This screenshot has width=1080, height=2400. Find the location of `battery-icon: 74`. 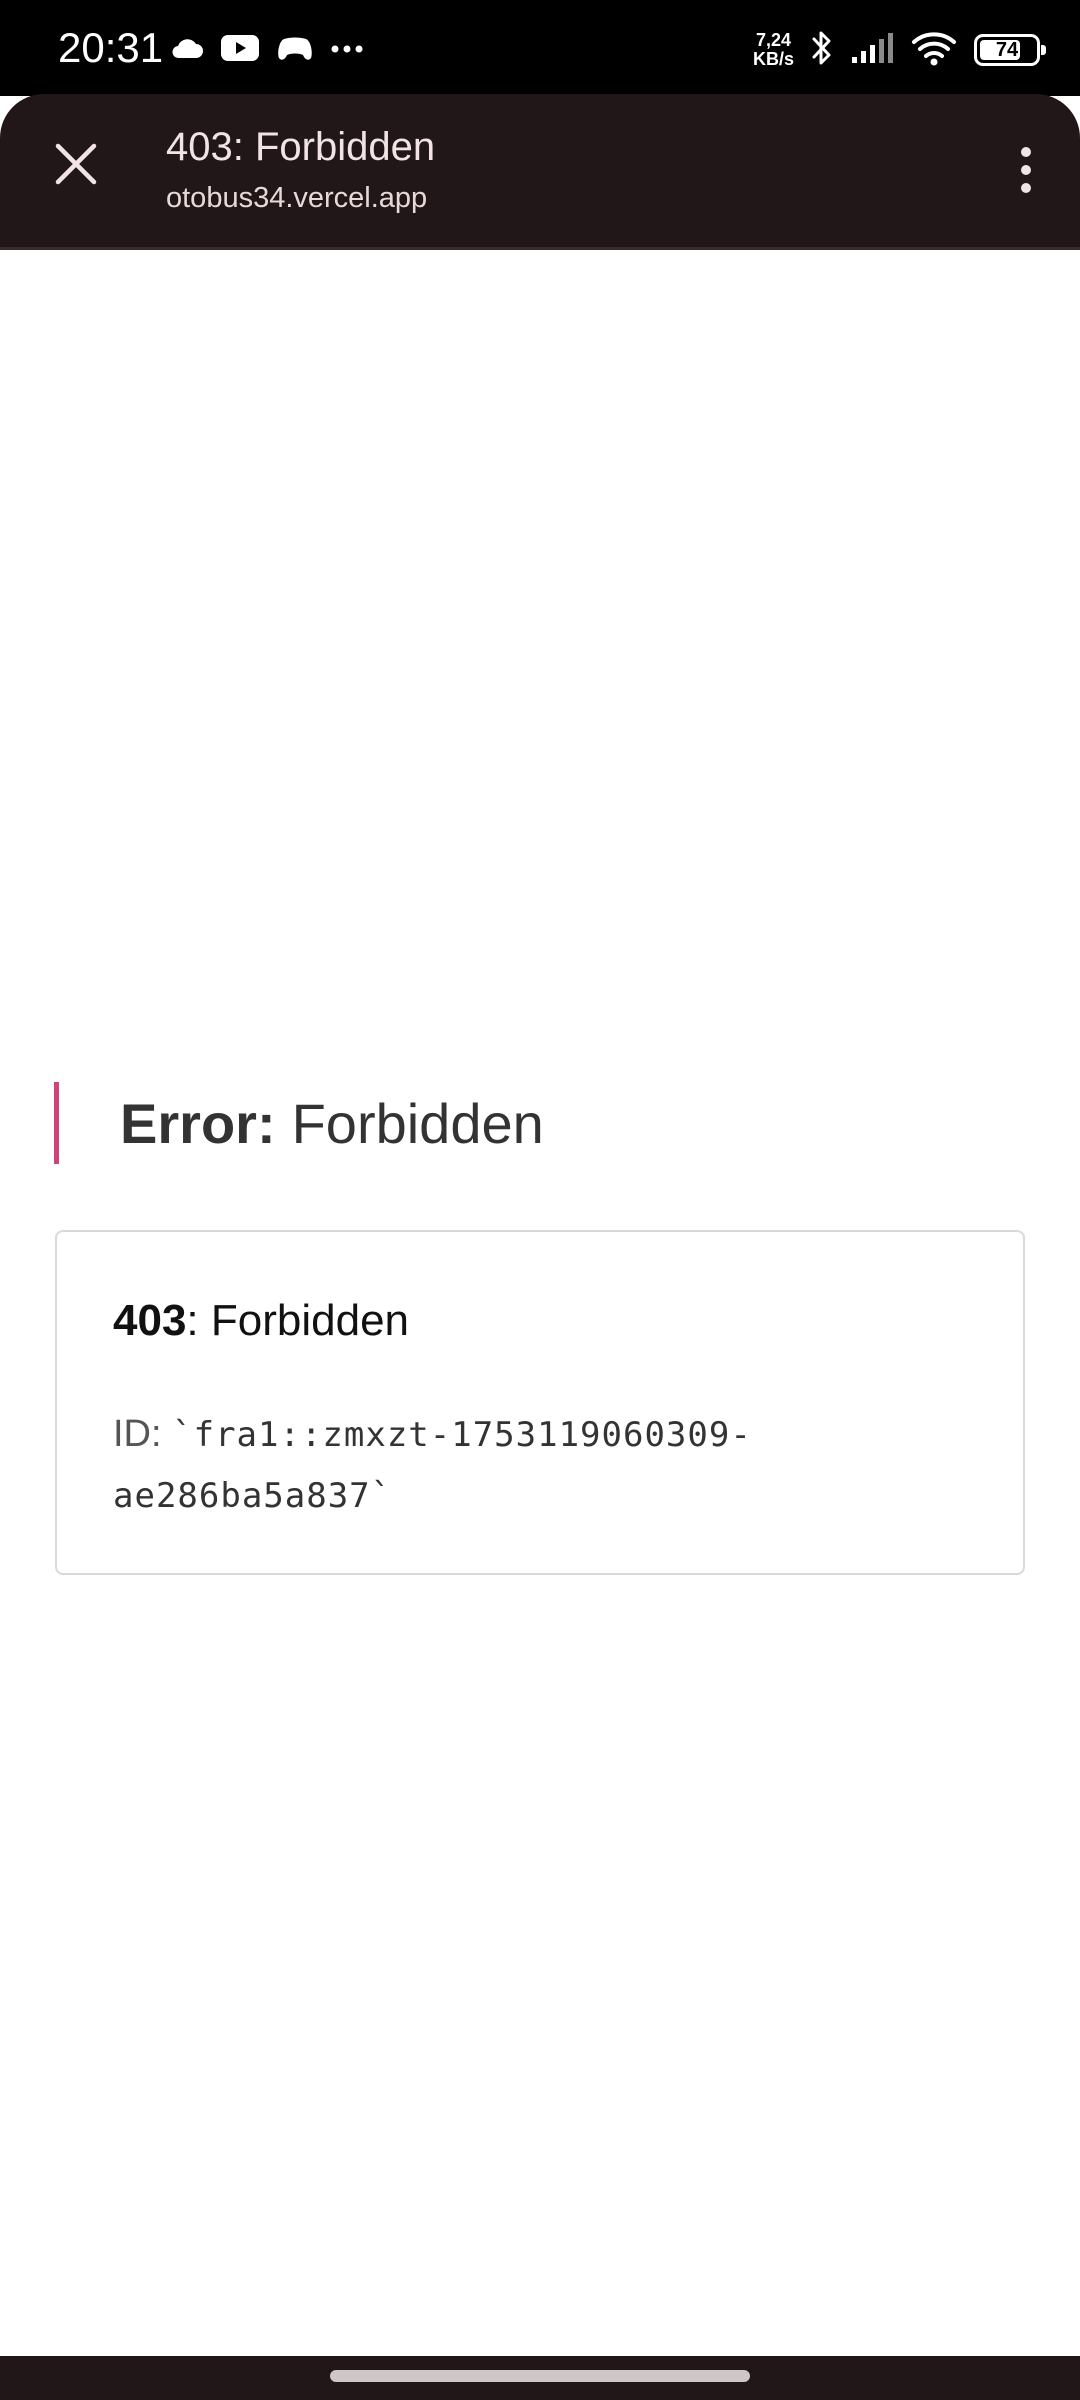

battery-icon: 74 is located at coordinates (1010, 50).